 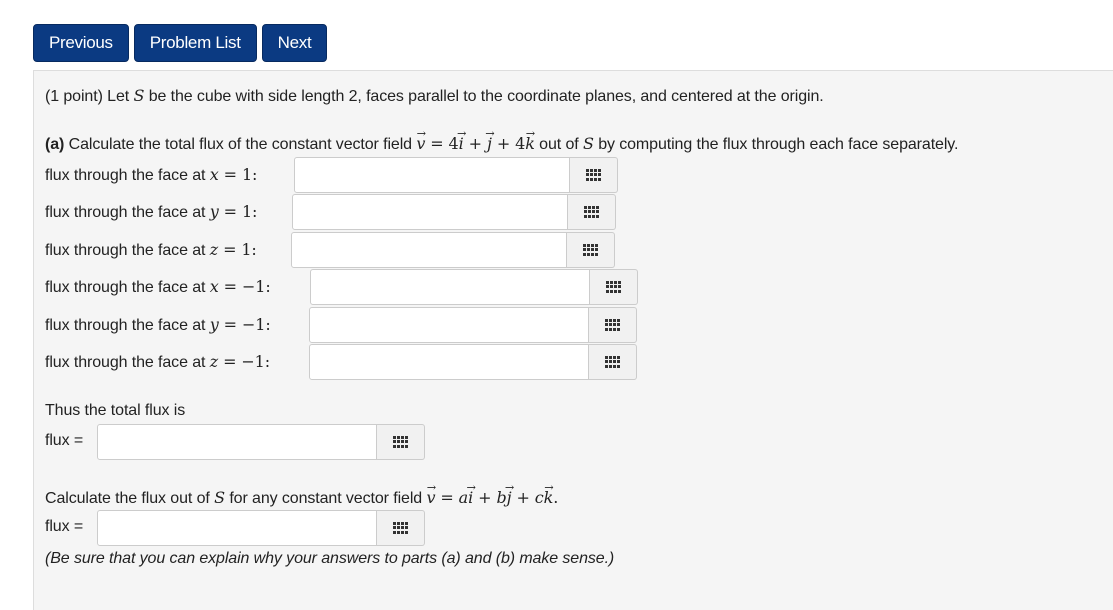 What do you see at coordinates (237, 442) in the screenshot?
I see `total-flux-input` at bounding box center [237, 442].